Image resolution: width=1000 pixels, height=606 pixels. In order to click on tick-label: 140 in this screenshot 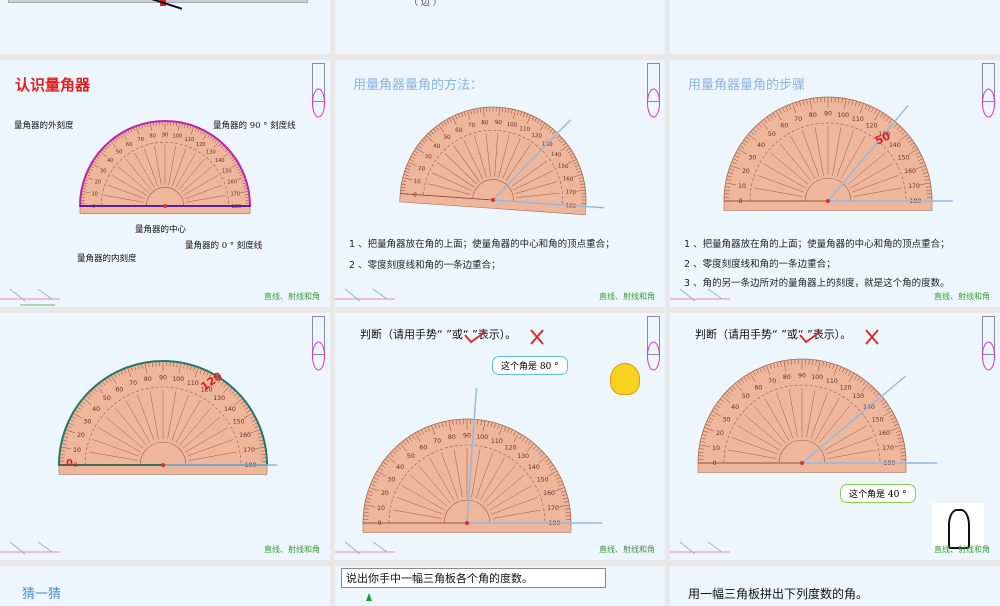, I will do `click(895, 145)`.